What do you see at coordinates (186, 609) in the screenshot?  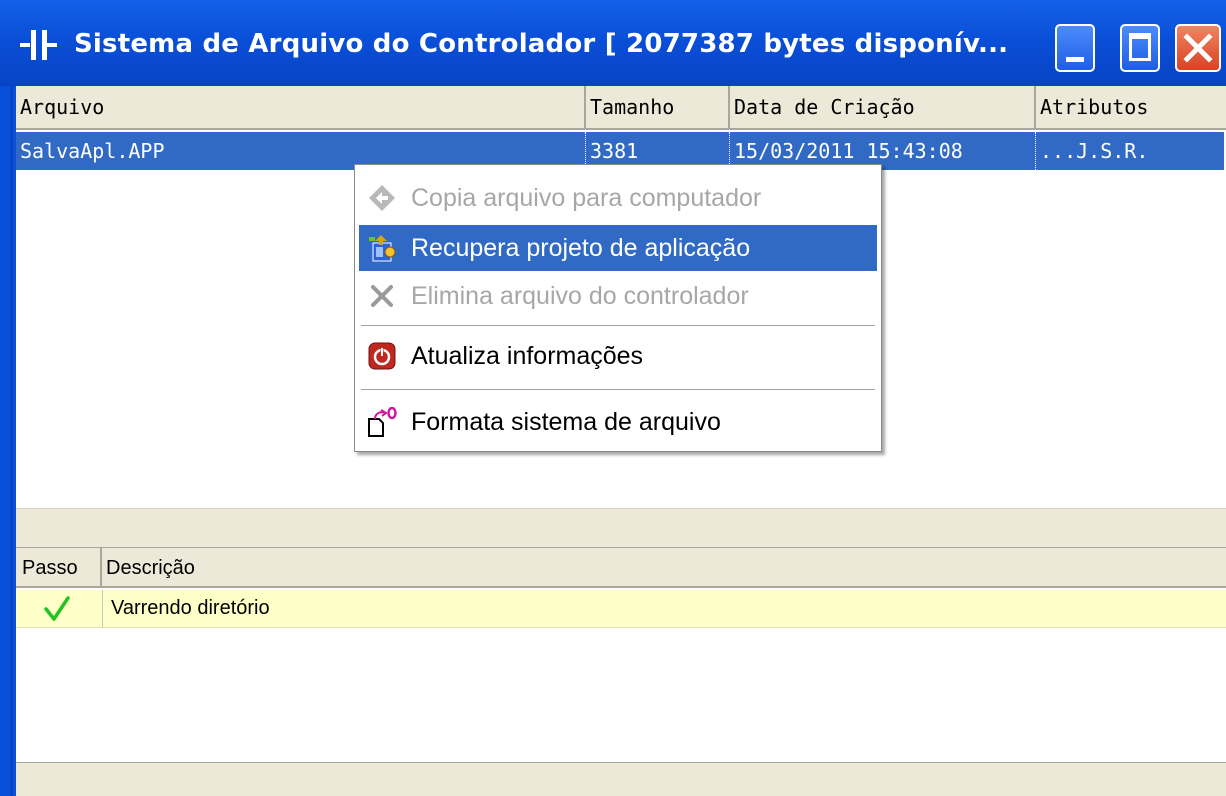 I see `log-description: Varrendo diretório` at bounding box center [186, 609].